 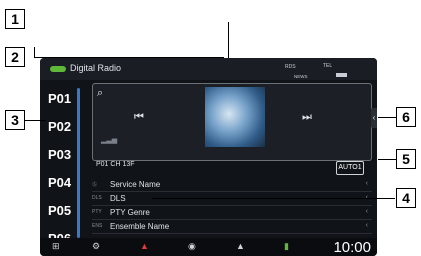 What do you see at coordinates (290, 67) in the screenshot?
I see `rds-status: RDS` at bounding box center [290, 67].